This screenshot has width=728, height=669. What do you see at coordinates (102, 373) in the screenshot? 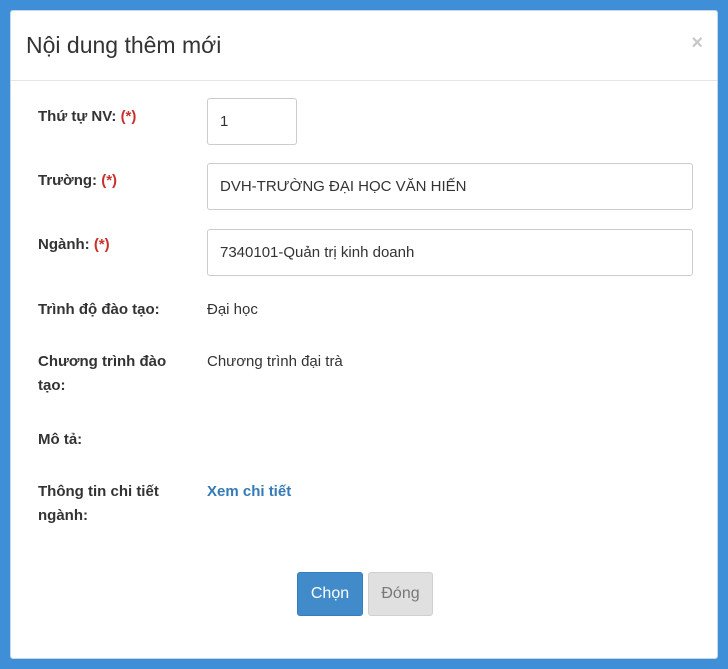
I see `program-label: Chương trình đào tạo:` at bounding box center [102, 373].